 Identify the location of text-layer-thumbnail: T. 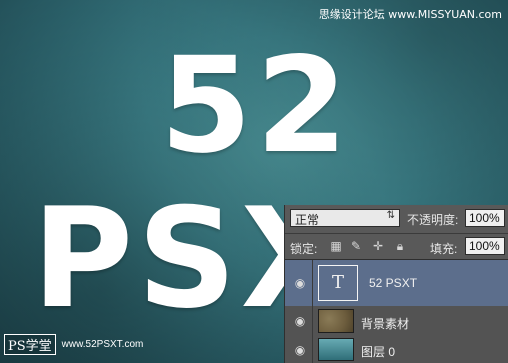
(338, 283).